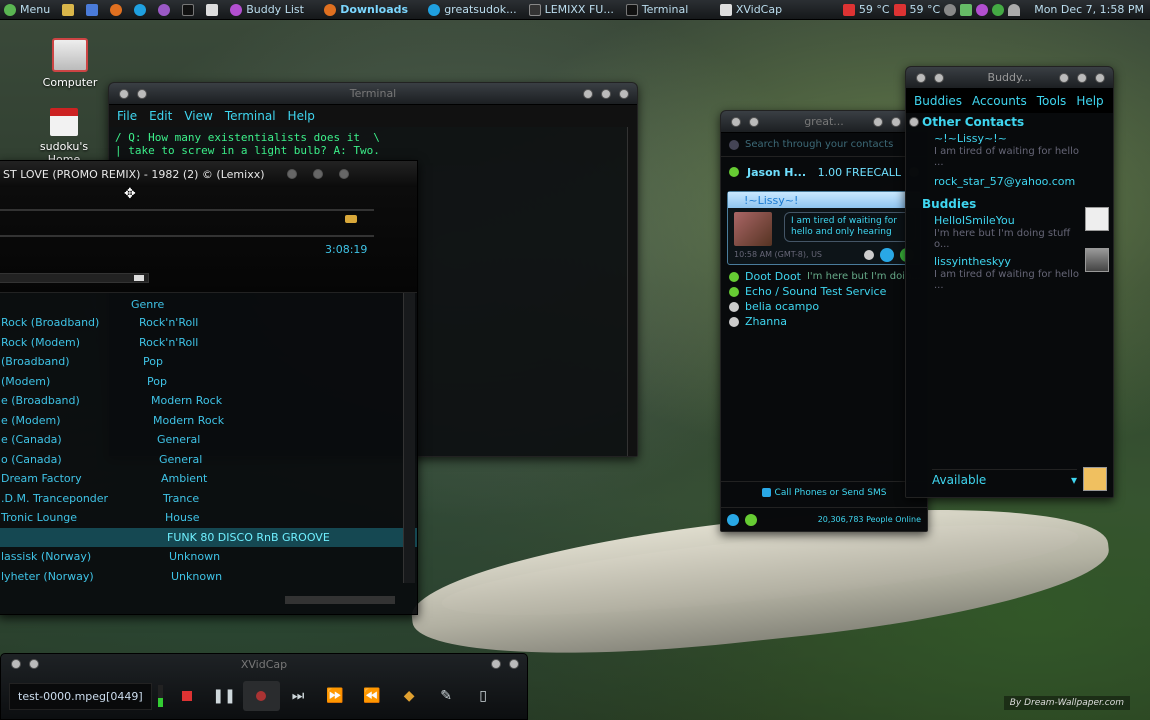 The width and height of the screenshot is (1150, 720). What do you see at coordinates (824, 321) in the screenshot?
I see `contact-item: Zhanna` at bounding box center [824, 321].